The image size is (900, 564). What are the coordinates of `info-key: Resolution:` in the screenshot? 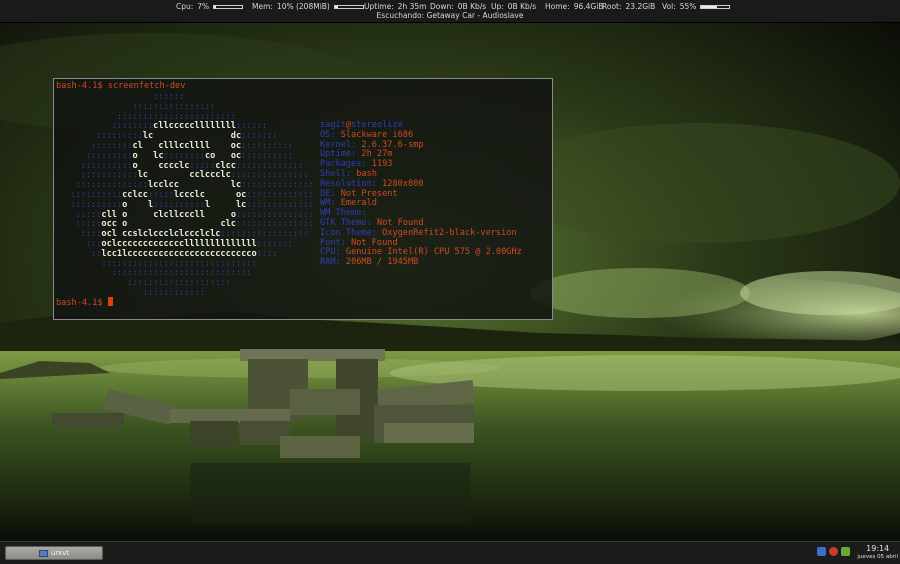 It's located at (348, 183).